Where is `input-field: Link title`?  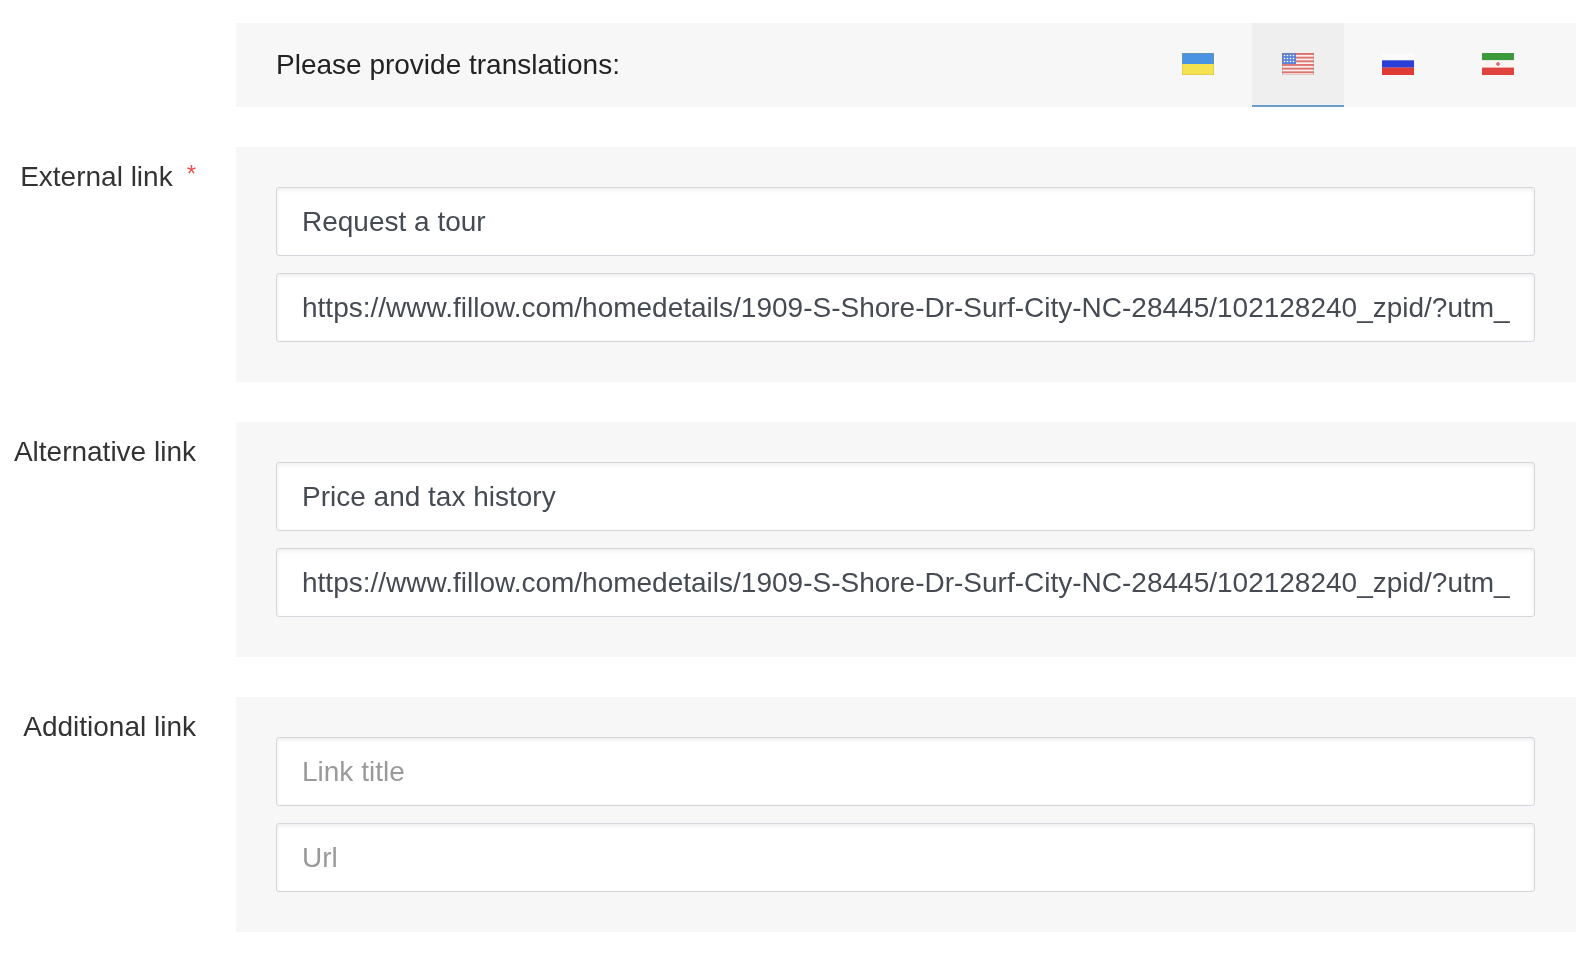
input-field: Link title is located at coordinates (905, 771).